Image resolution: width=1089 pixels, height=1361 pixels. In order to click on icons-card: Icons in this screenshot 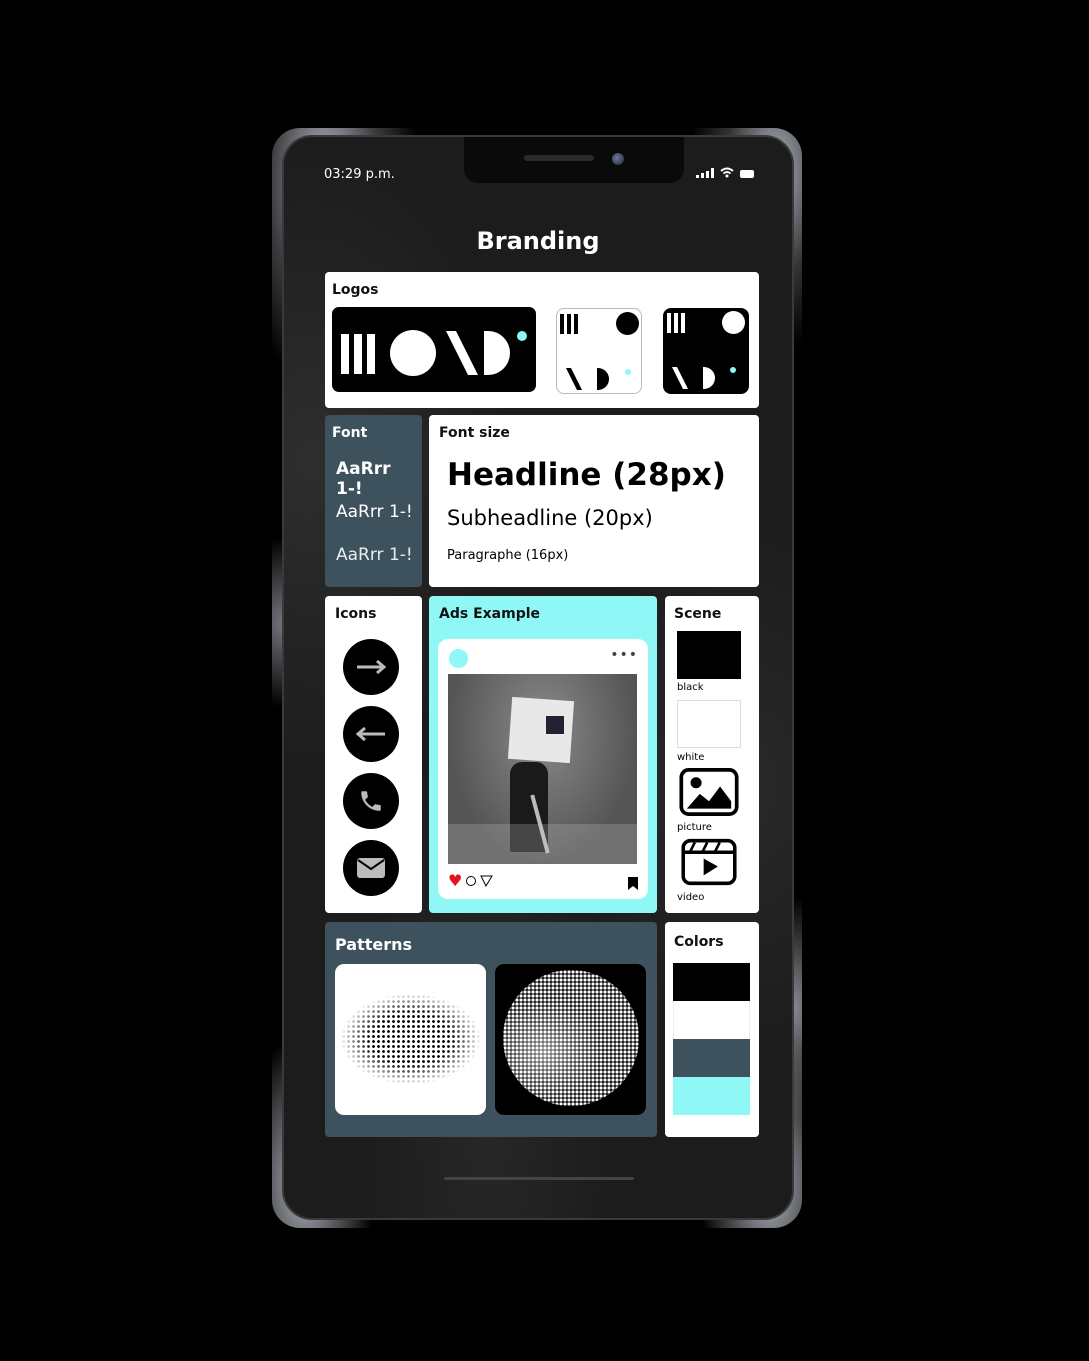, I will do `click(373, 754)`.